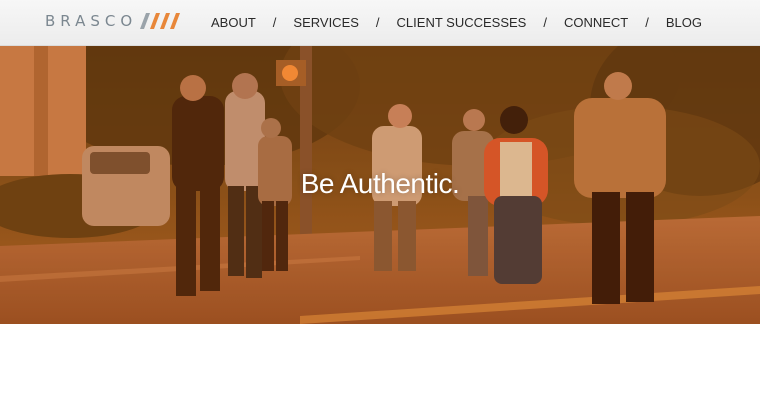 The image size is (760, 400). I want to click on logo-slashes-icon, so click(160, 21).